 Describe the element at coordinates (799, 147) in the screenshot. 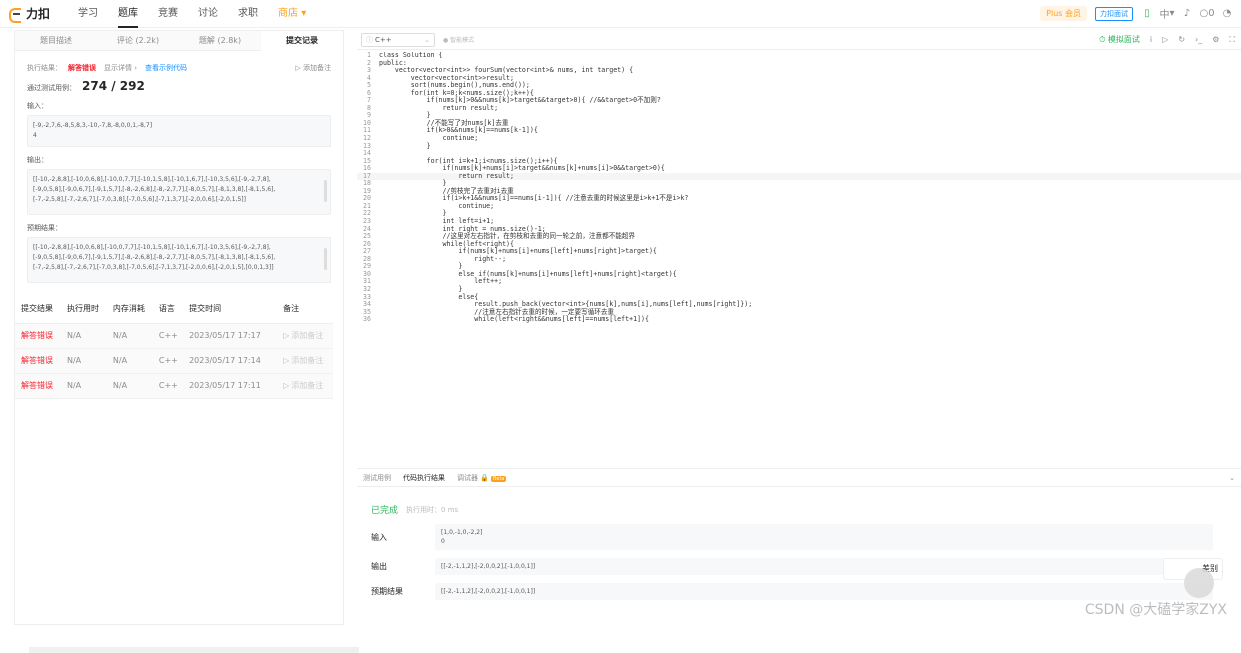

I see `code-line: 13 }` at that location.